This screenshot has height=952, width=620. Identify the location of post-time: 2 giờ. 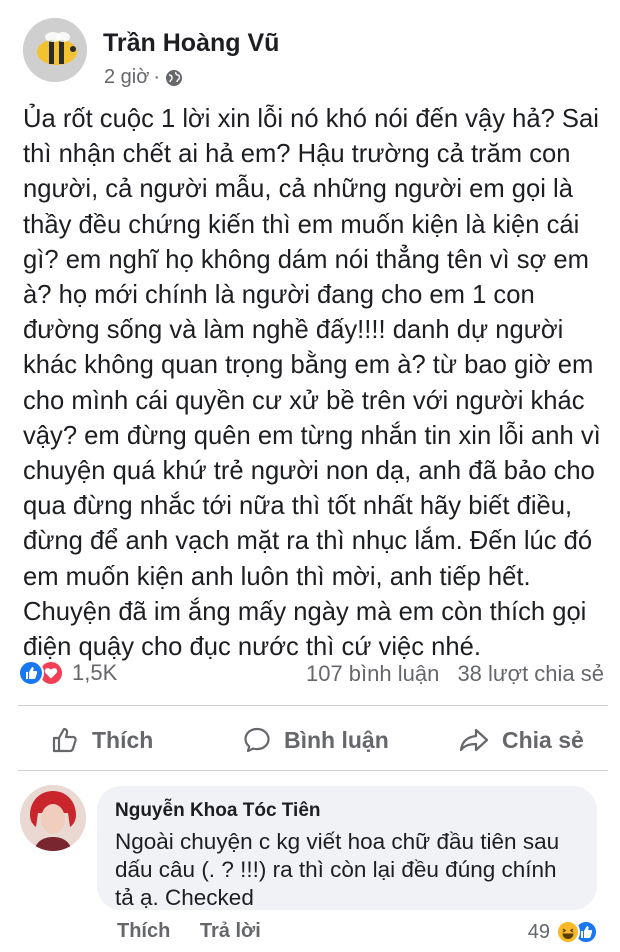
(126, 77).